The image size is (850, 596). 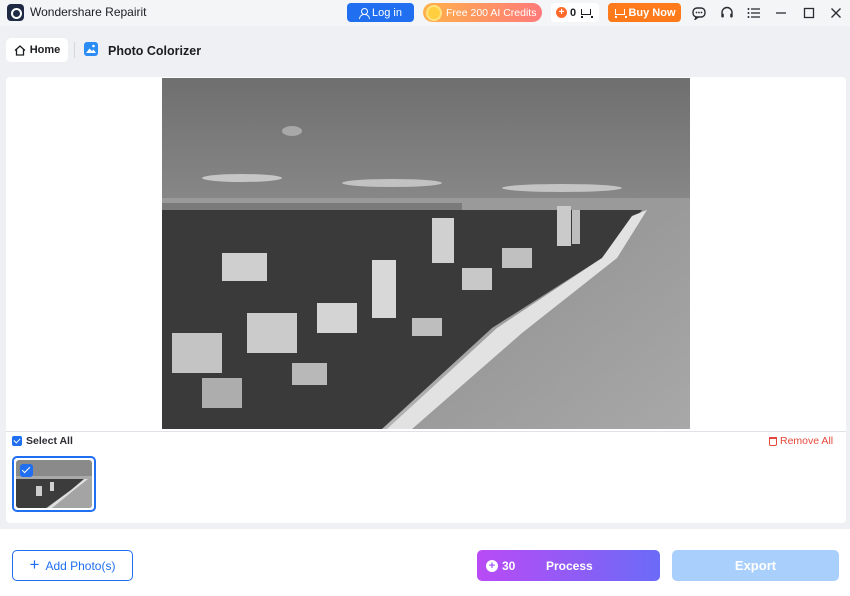 I want to click on plus-icon: +, so click(x=34, y=564).